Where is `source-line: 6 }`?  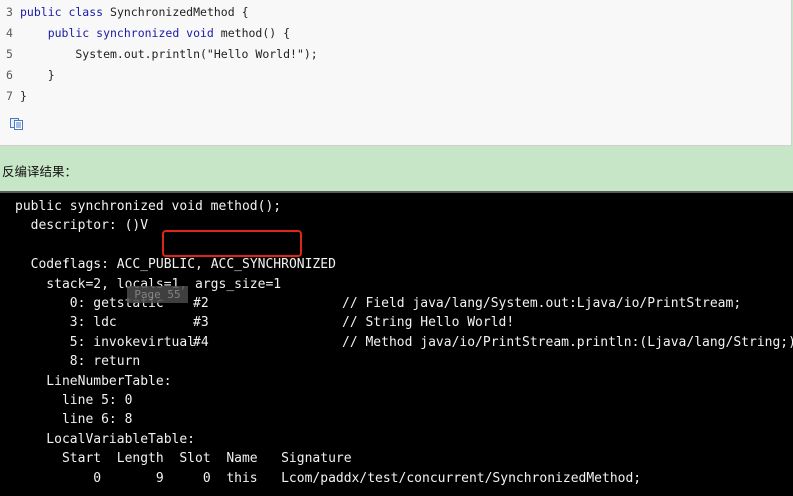
source-line: 6 } is located at coordinates (27, 75).